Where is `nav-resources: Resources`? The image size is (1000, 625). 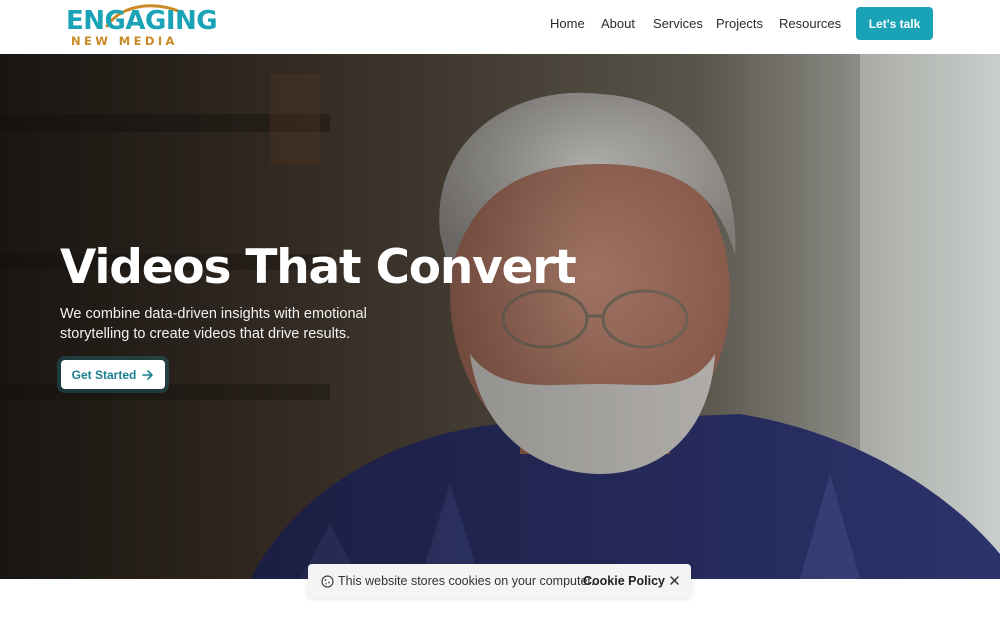 nav-resources: Resources is located at coordinates (810, 23).